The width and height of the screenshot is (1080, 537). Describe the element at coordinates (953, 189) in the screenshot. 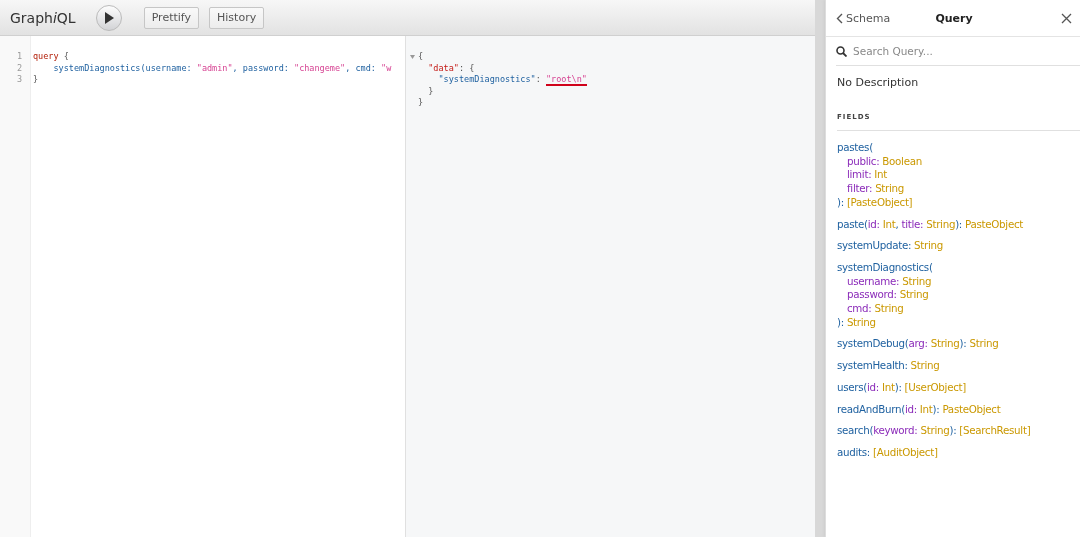

I see `field-signature-line: filter: String` at that location.